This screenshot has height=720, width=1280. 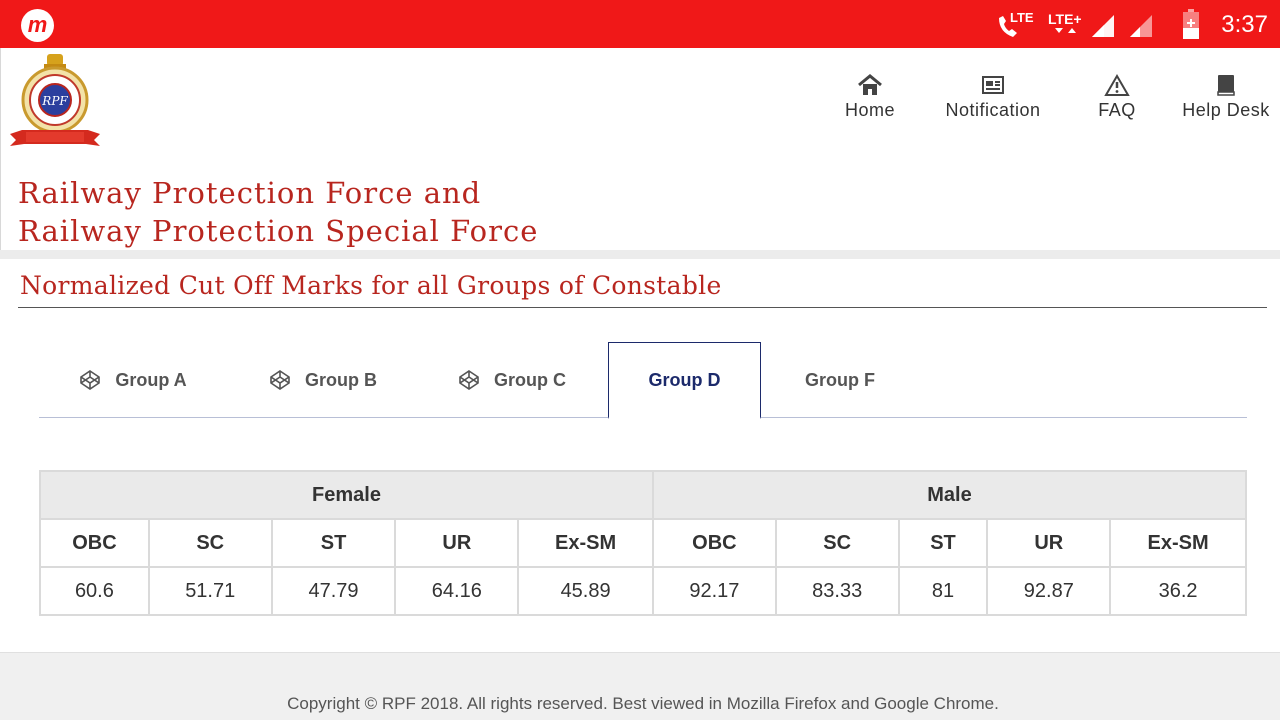 I want to click on org-title-line-2: Railway Protection Special Force, so click(x=278, y=231).